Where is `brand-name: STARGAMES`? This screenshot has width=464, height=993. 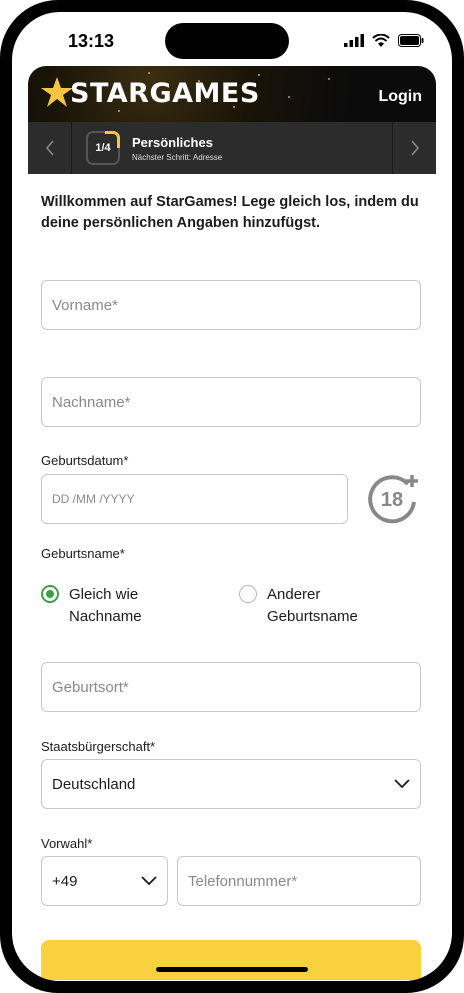
brand-name: STARGAMES is located at coordinates (165, 93).